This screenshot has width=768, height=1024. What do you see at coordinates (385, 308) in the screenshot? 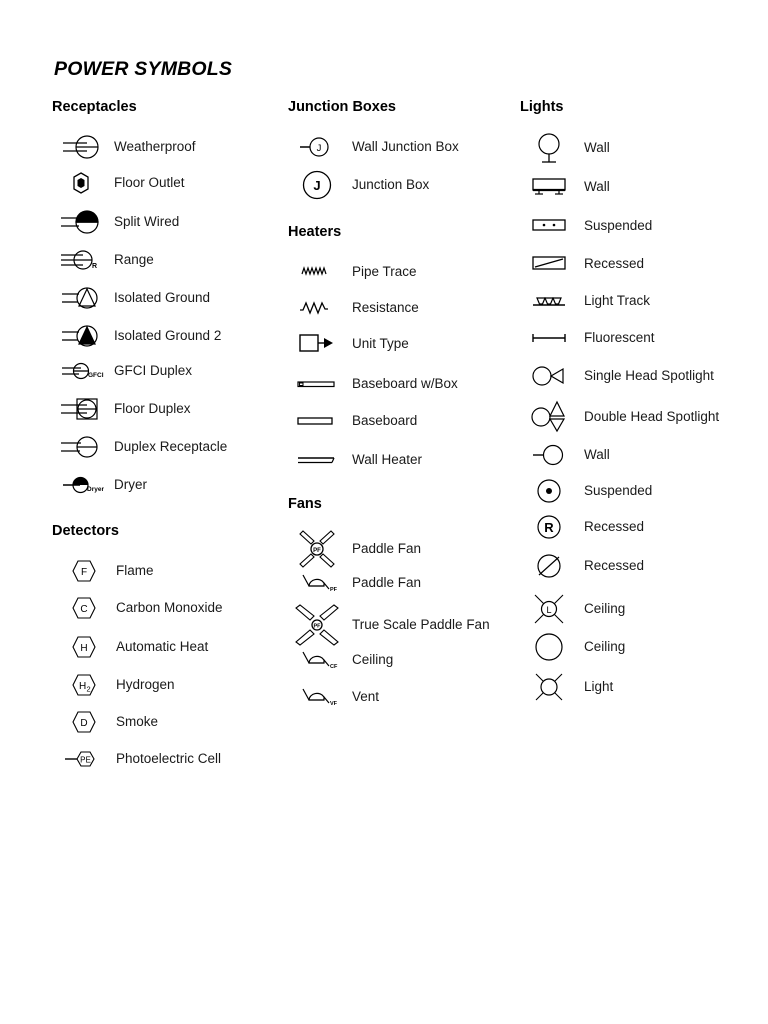
I see `legend-label: Resistance` at bounding box center [385, 308].